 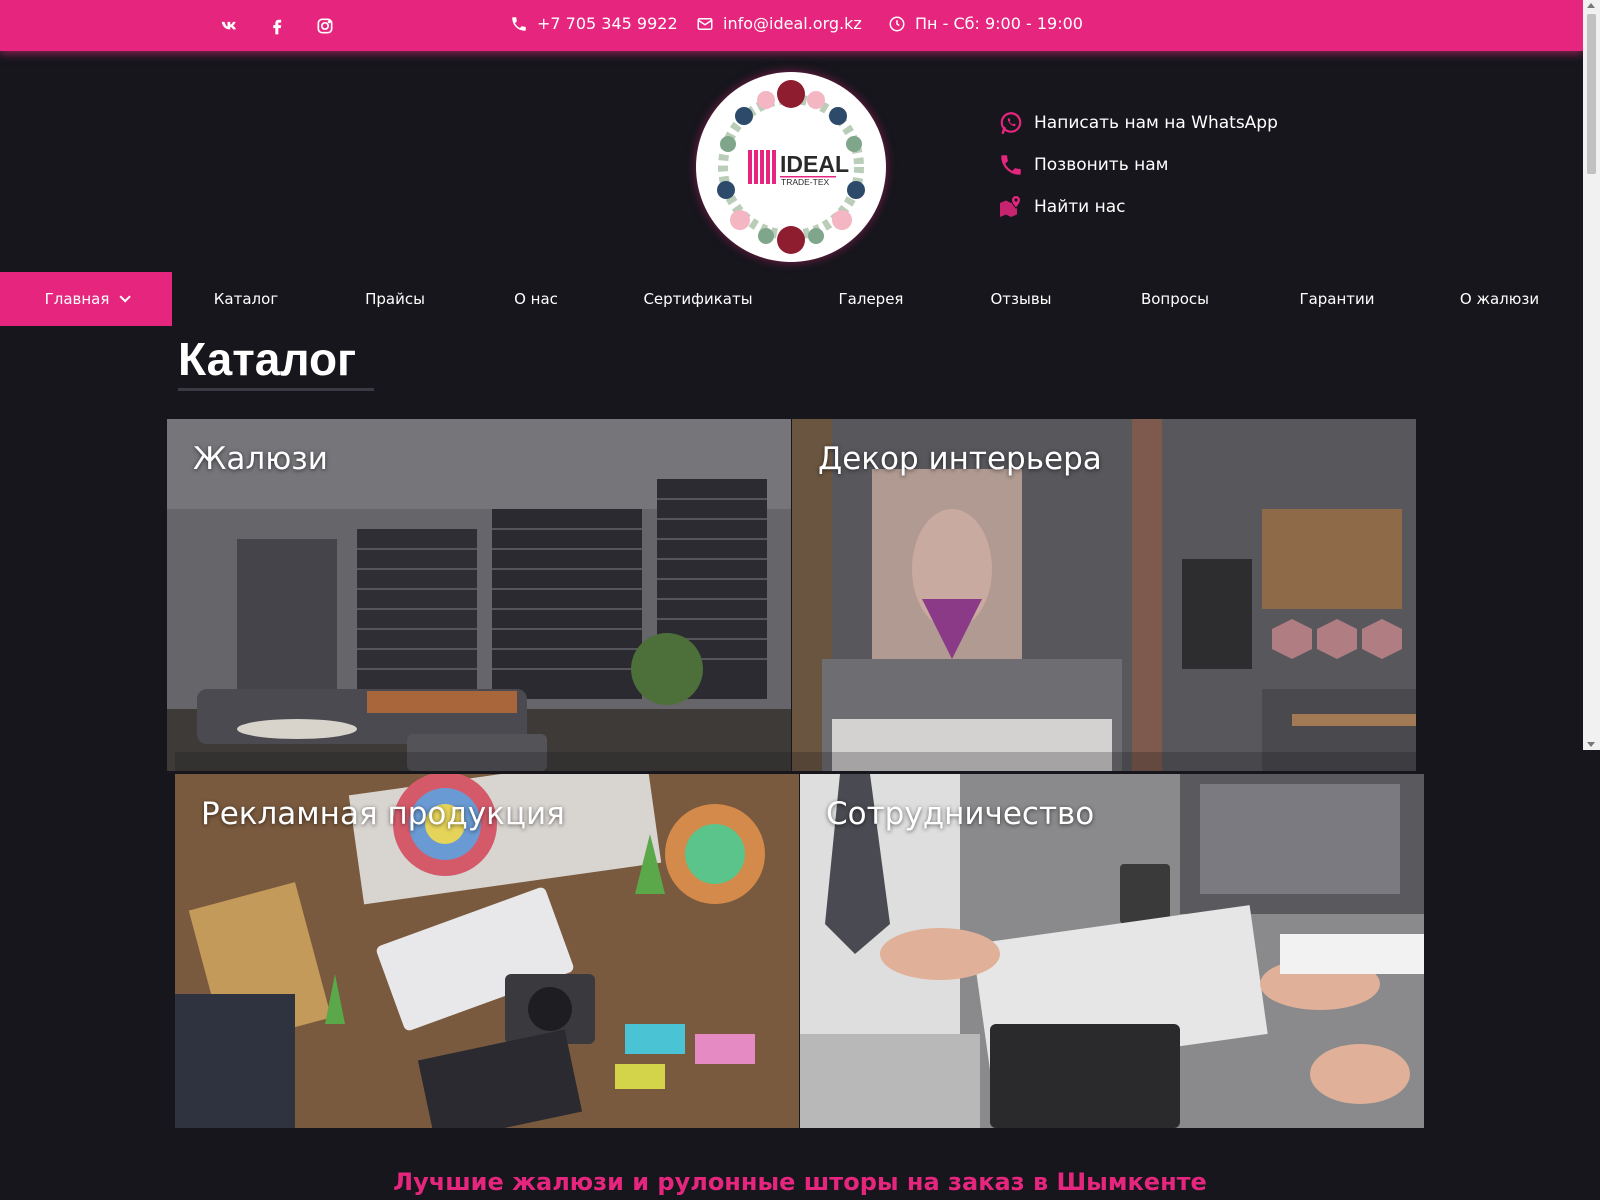 What do you see at coordinates (1591, 375) in the screenshot?
I see `scrollbar` at bounding box center [1591, 375].